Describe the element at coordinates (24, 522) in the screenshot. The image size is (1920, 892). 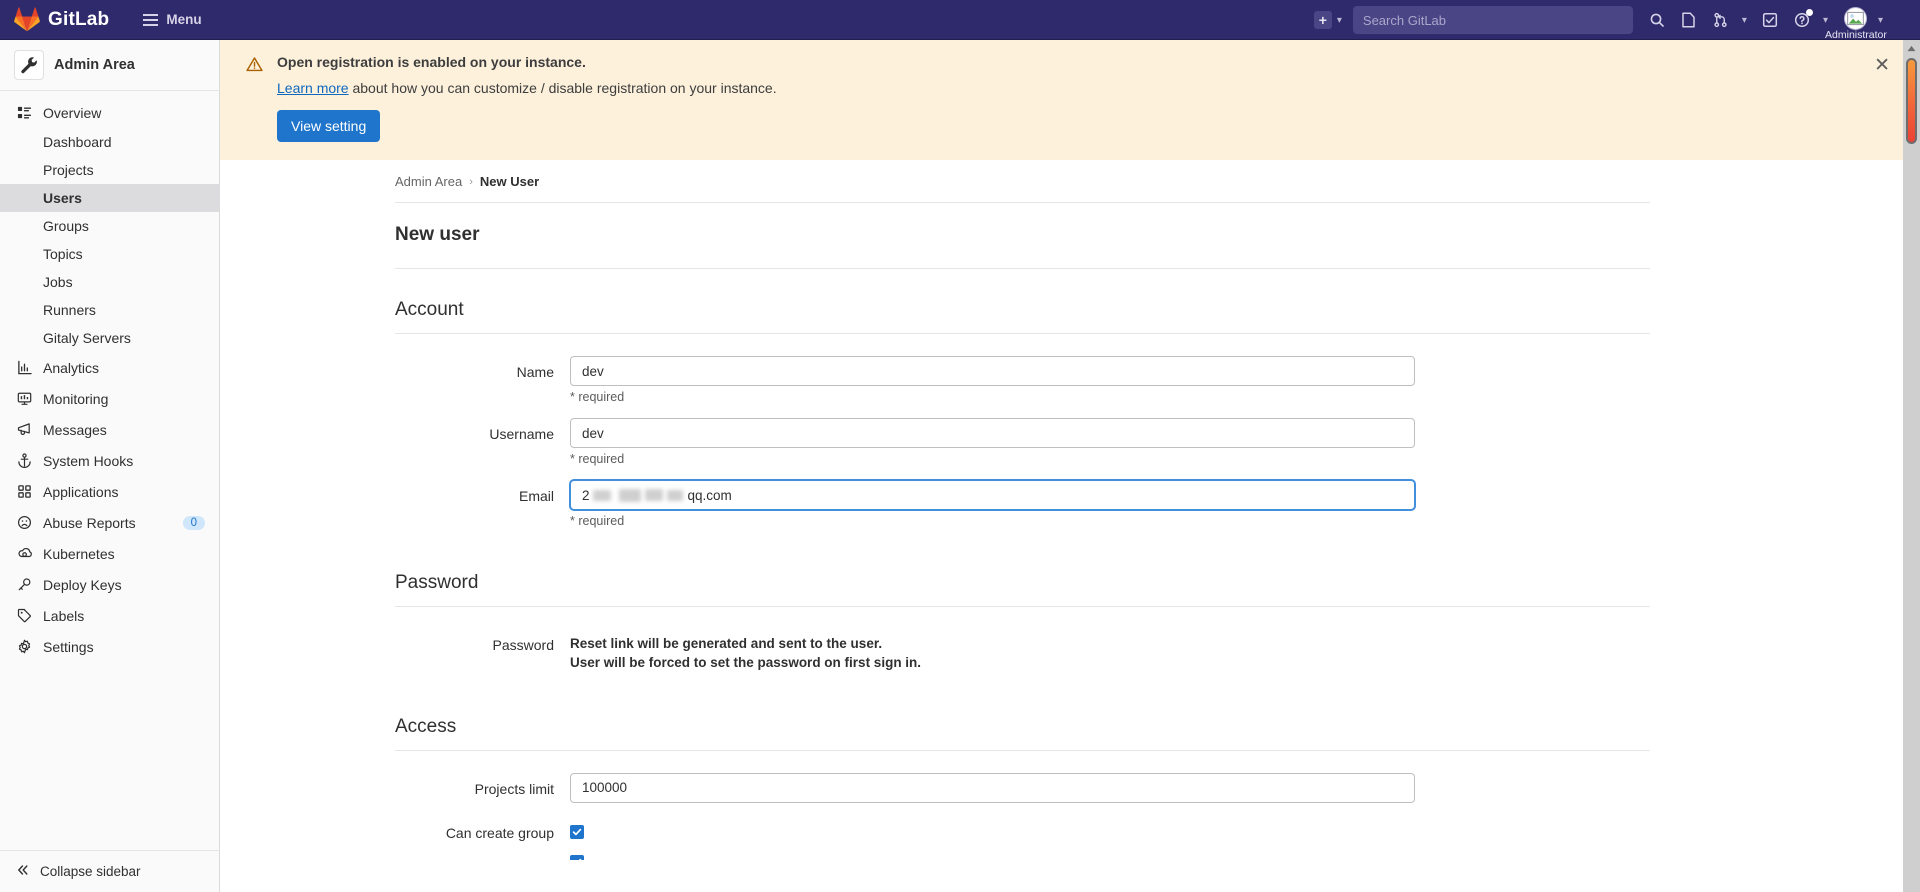
I see `sad-face-icon` at that location.